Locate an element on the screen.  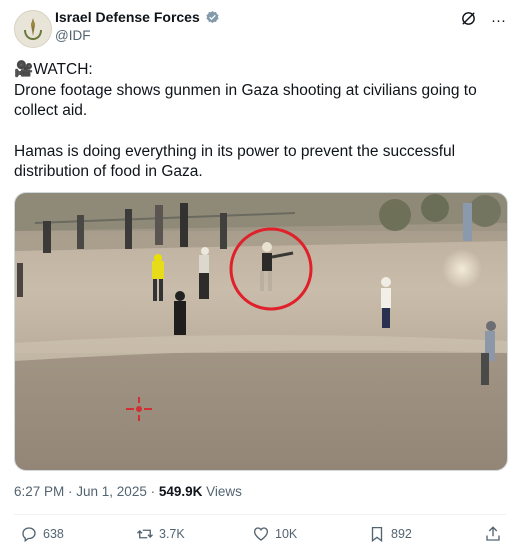
more-options-icon: ··· is located at coordinates (498, 20).